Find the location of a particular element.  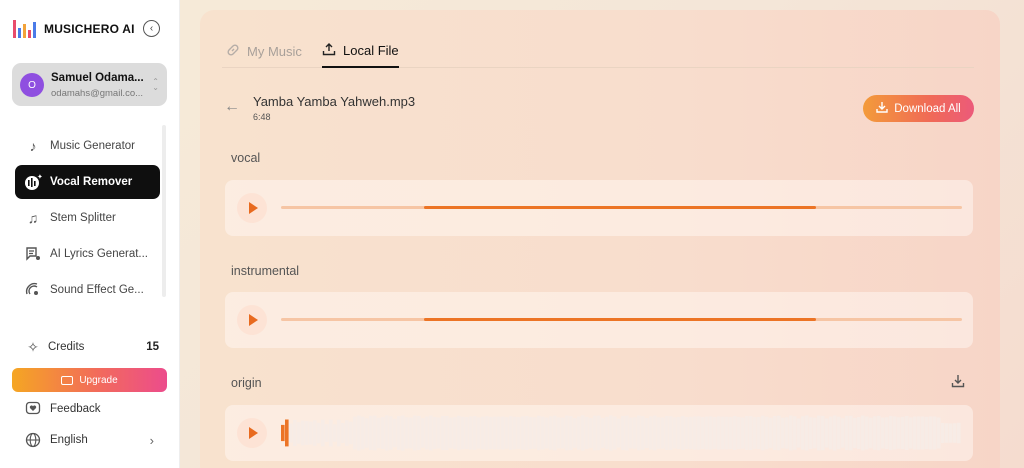

credits-row: ✧ Credits 15 is located at coordinates (91, 347).